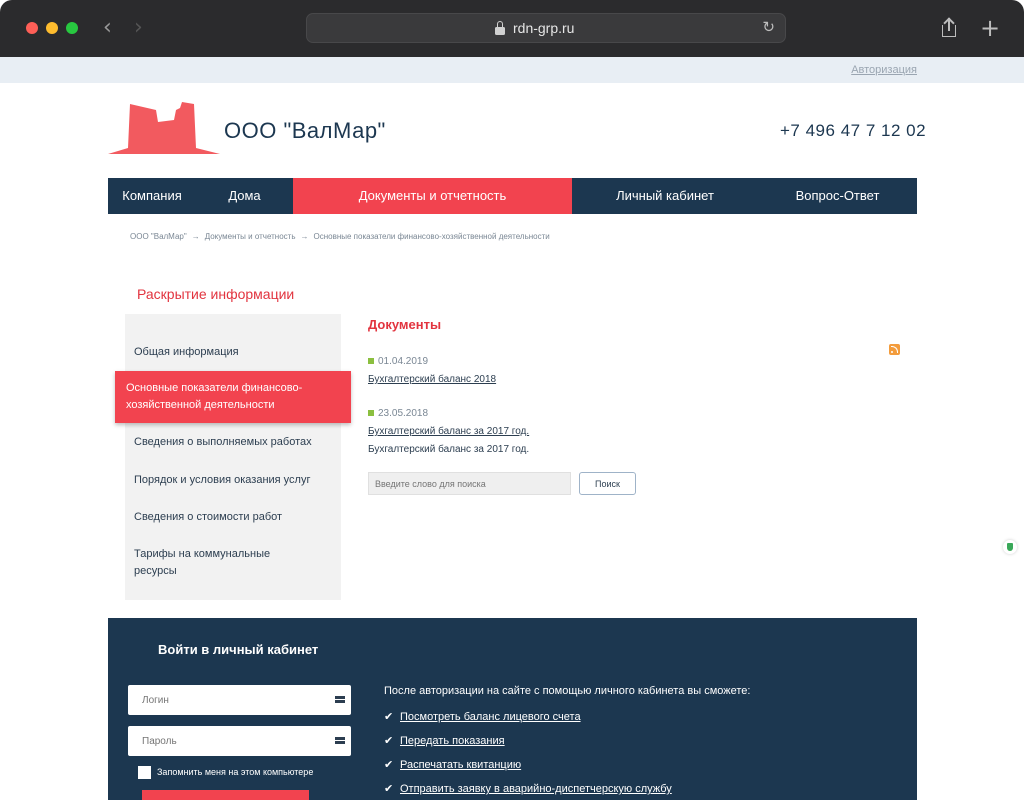 This screenshot has height=800, width=1024. What do you see at coordinates (853, 131) in the screenshot?
I see `phone-number: +7 496 47 7 12 02` at bounding box center [853, 131].